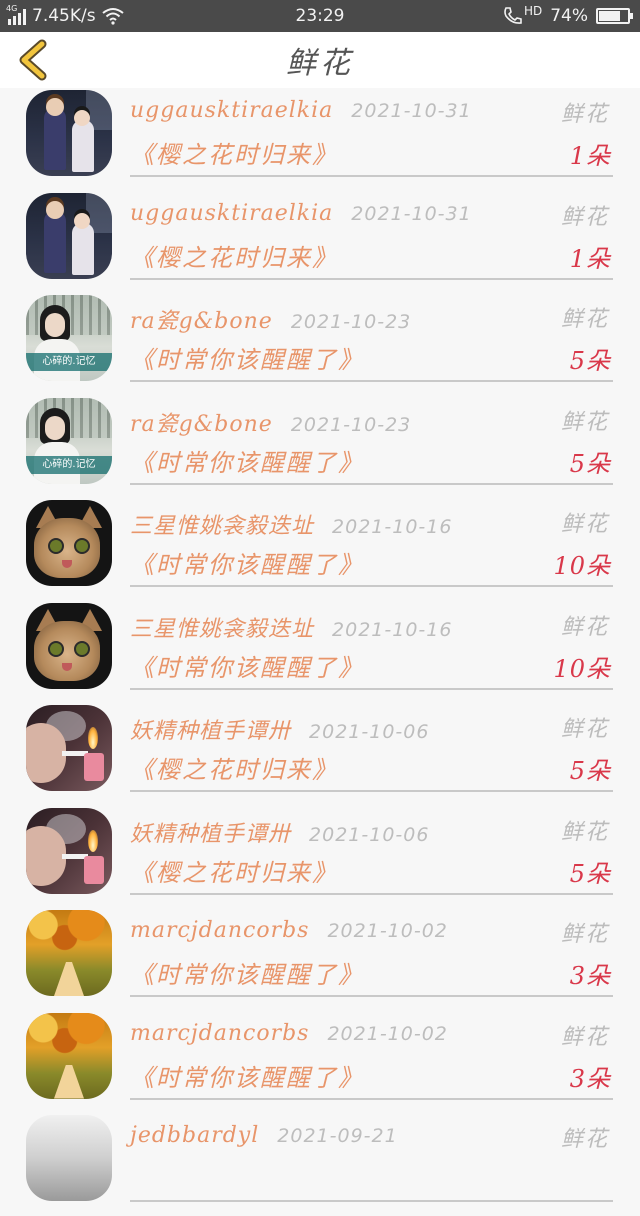  I want to click on flower-count: 1朵, so click(590, 156).